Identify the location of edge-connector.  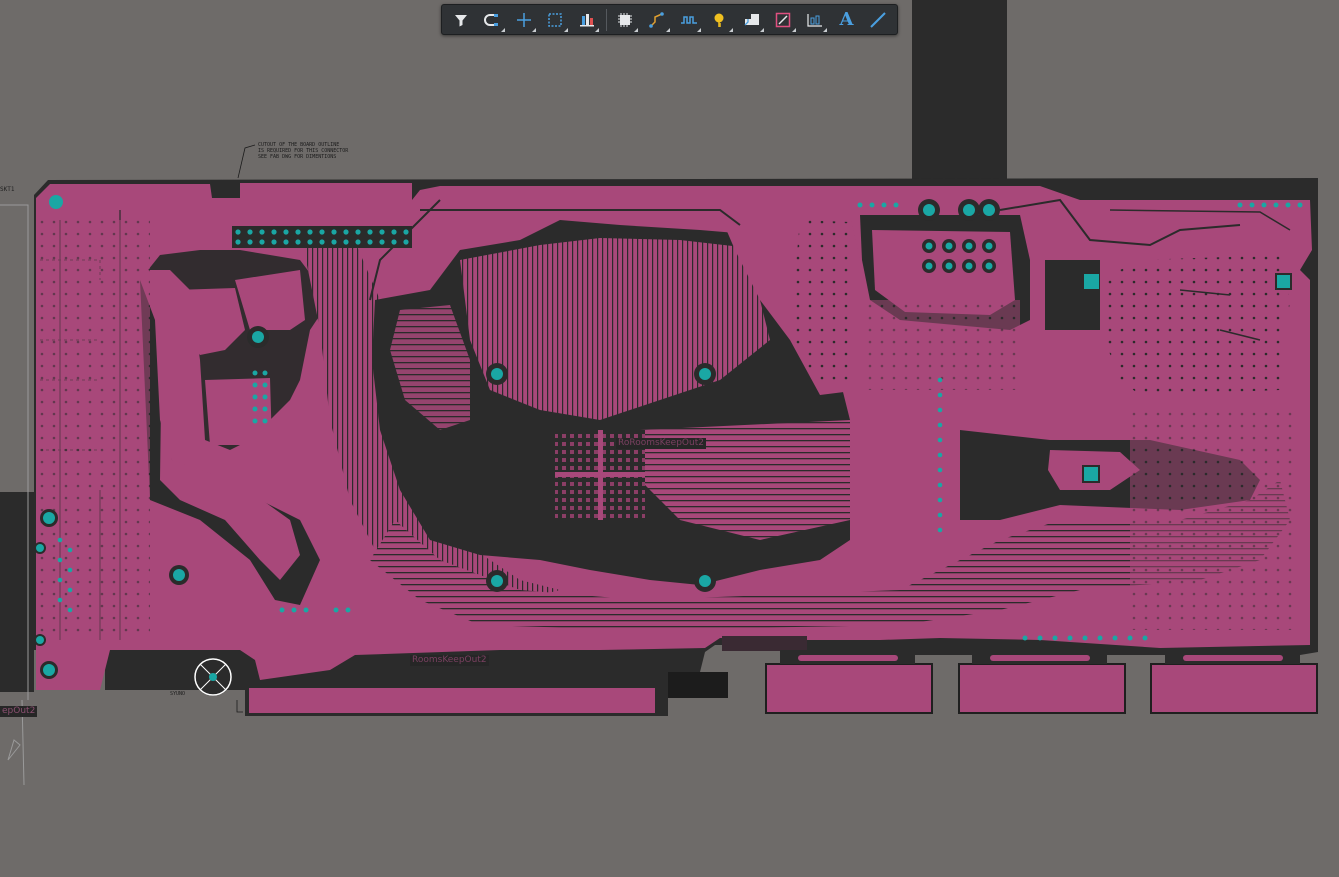
(452, 700).